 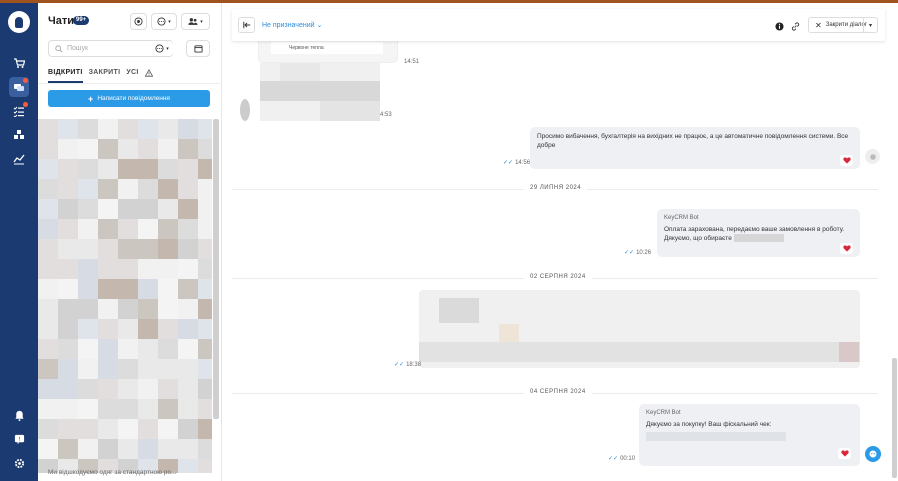 What do you see at coordinates (130, 83) in the screenshot?
I see `tabs-divider` at bounding box center [130, 83].